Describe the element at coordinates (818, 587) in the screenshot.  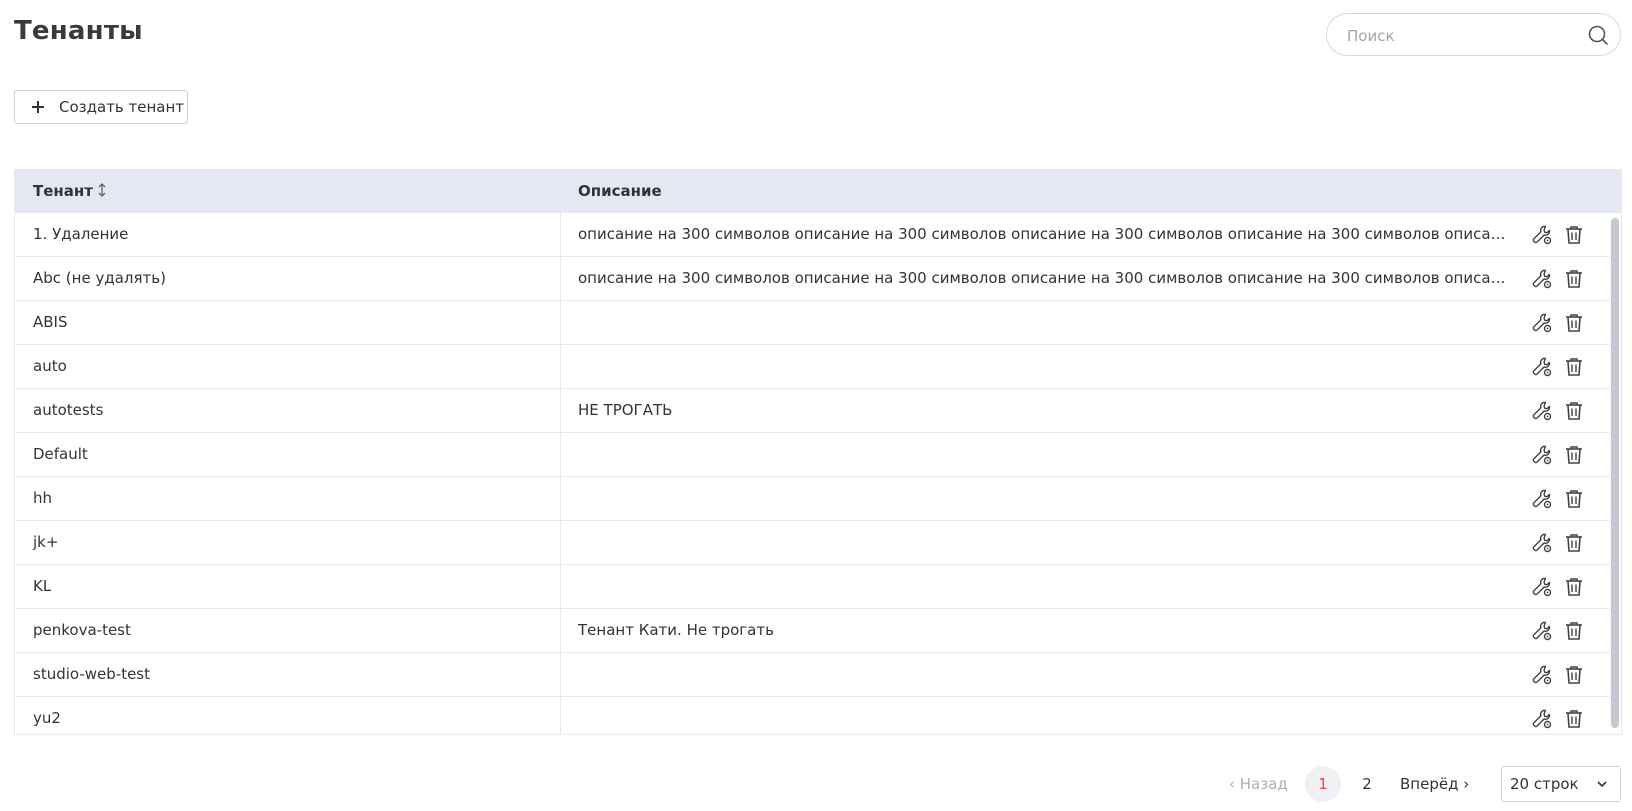
I see `table-row: KL` at that location.